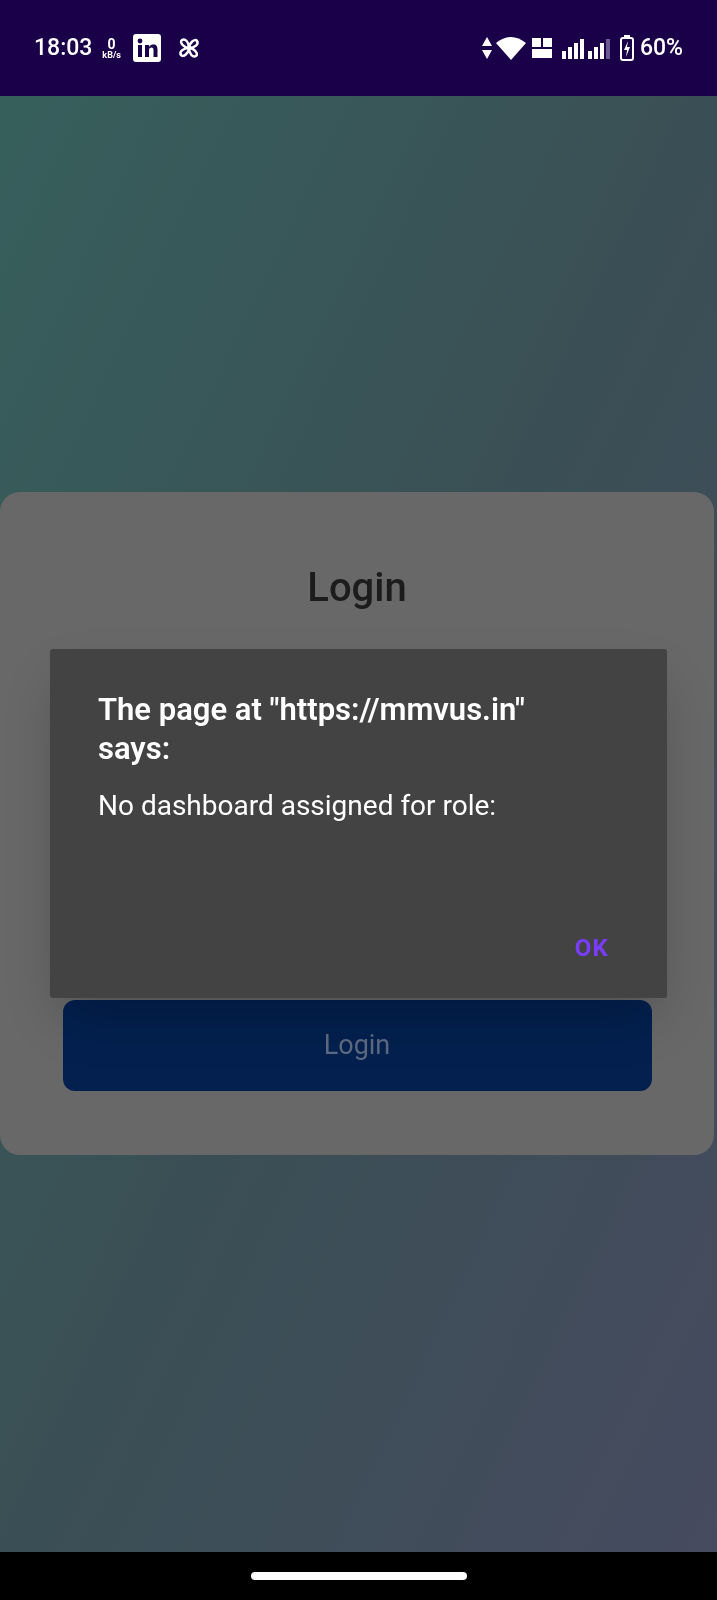 The width and height of the screenshot is (717, 1600). Describe the element at coordinates (357, 588) in the screenshot. I see `card-title: Login` at that location.